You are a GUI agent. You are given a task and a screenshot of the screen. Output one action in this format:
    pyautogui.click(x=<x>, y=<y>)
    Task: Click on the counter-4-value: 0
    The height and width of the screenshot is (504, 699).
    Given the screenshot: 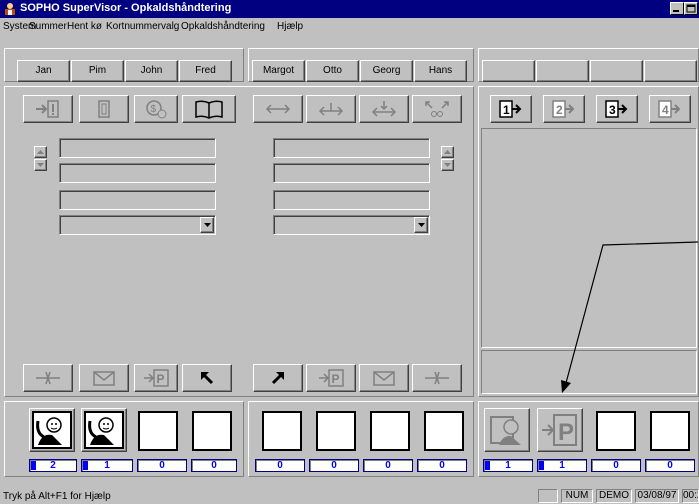 What is the action you would take?
    pyautogui.click(x=214, y=465)
    